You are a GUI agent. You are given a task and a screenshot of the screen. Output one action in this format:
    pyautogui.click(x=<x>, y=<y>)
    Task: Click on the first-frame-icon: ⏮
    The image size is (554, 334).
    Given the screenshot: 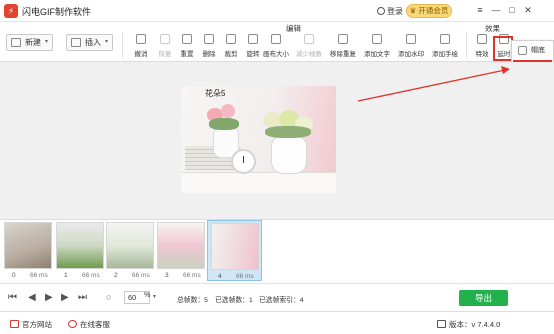 What is the action you would take?
    pyautogui.click(x=12, y=297)
    